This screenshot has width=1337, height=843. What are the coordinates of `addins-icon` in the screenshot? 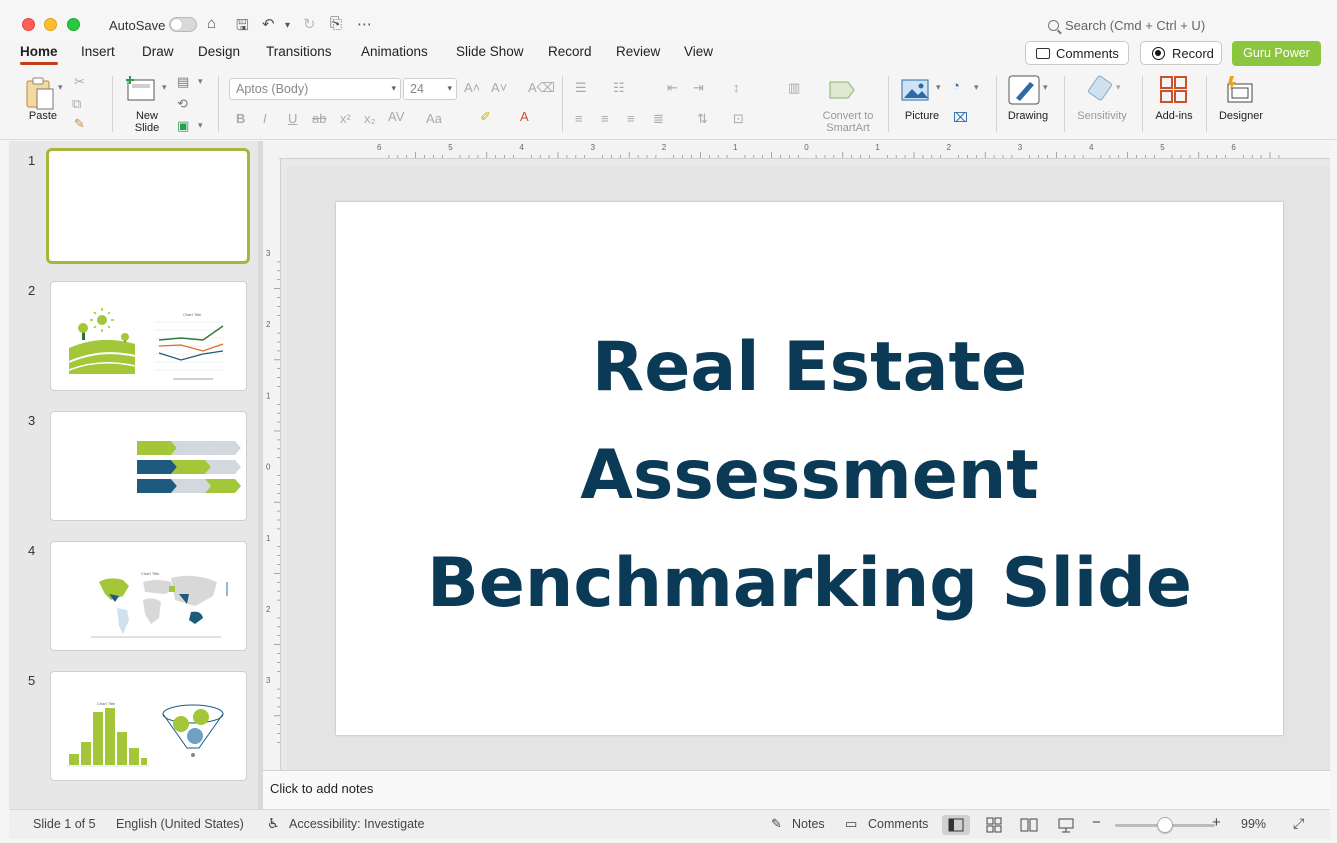 It's located at (1174, 90).